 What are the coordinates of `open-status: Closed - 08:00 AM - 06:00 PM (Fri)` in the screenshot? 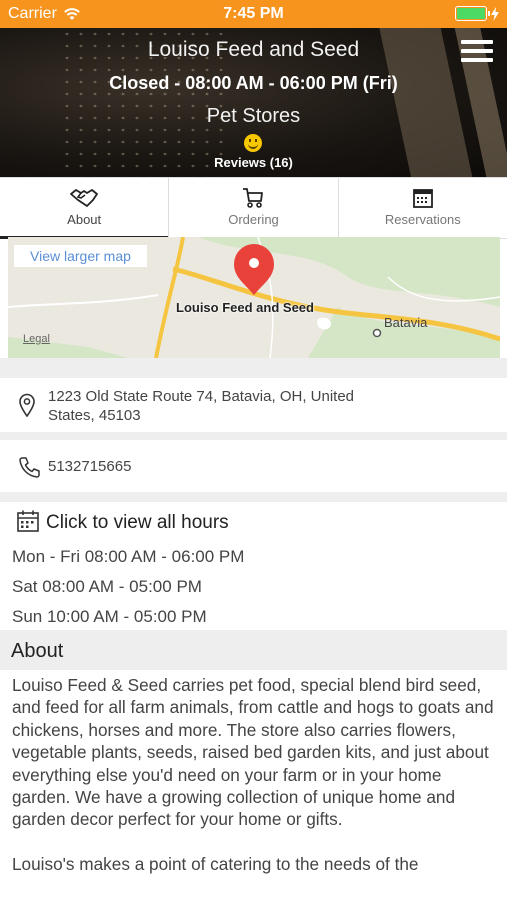 It's located at (253, 83).